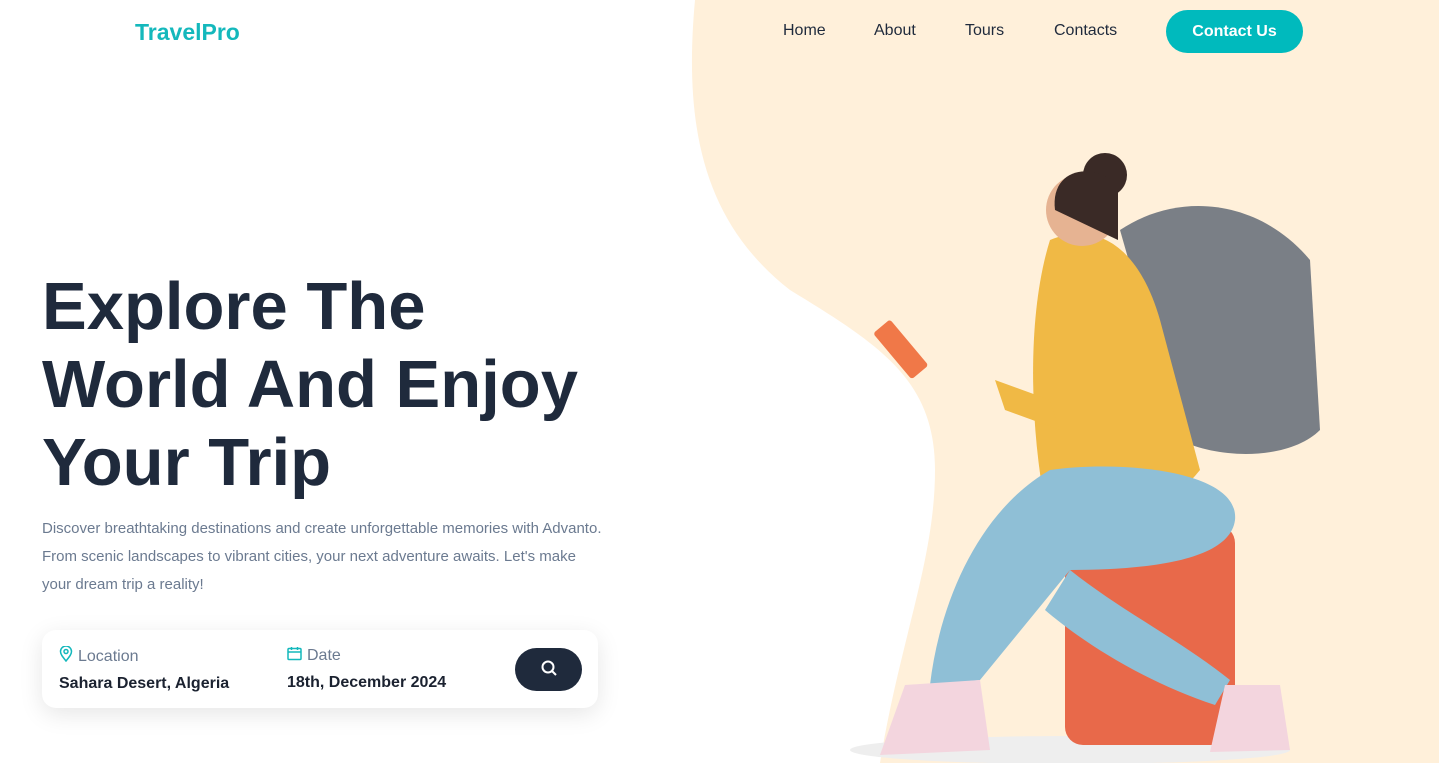 The height and width of the screenshot is (763, 1439). I want to click on search-button, so click(548, 669).